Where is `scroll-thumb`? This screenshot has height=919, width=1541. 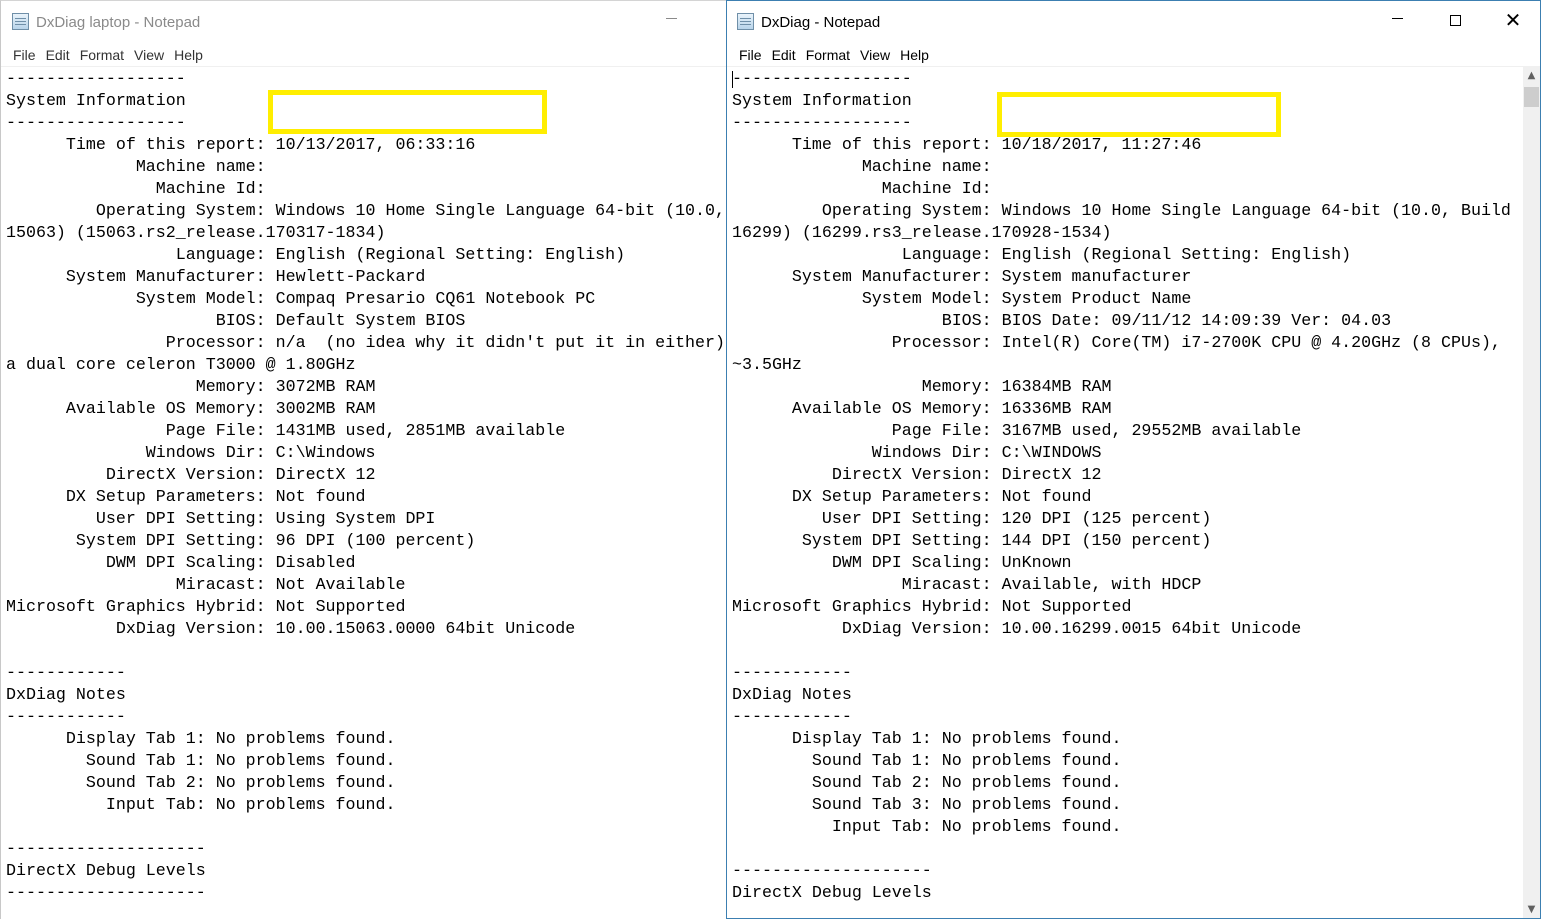 scroll-thumb is located at coordinates (1531, 97).